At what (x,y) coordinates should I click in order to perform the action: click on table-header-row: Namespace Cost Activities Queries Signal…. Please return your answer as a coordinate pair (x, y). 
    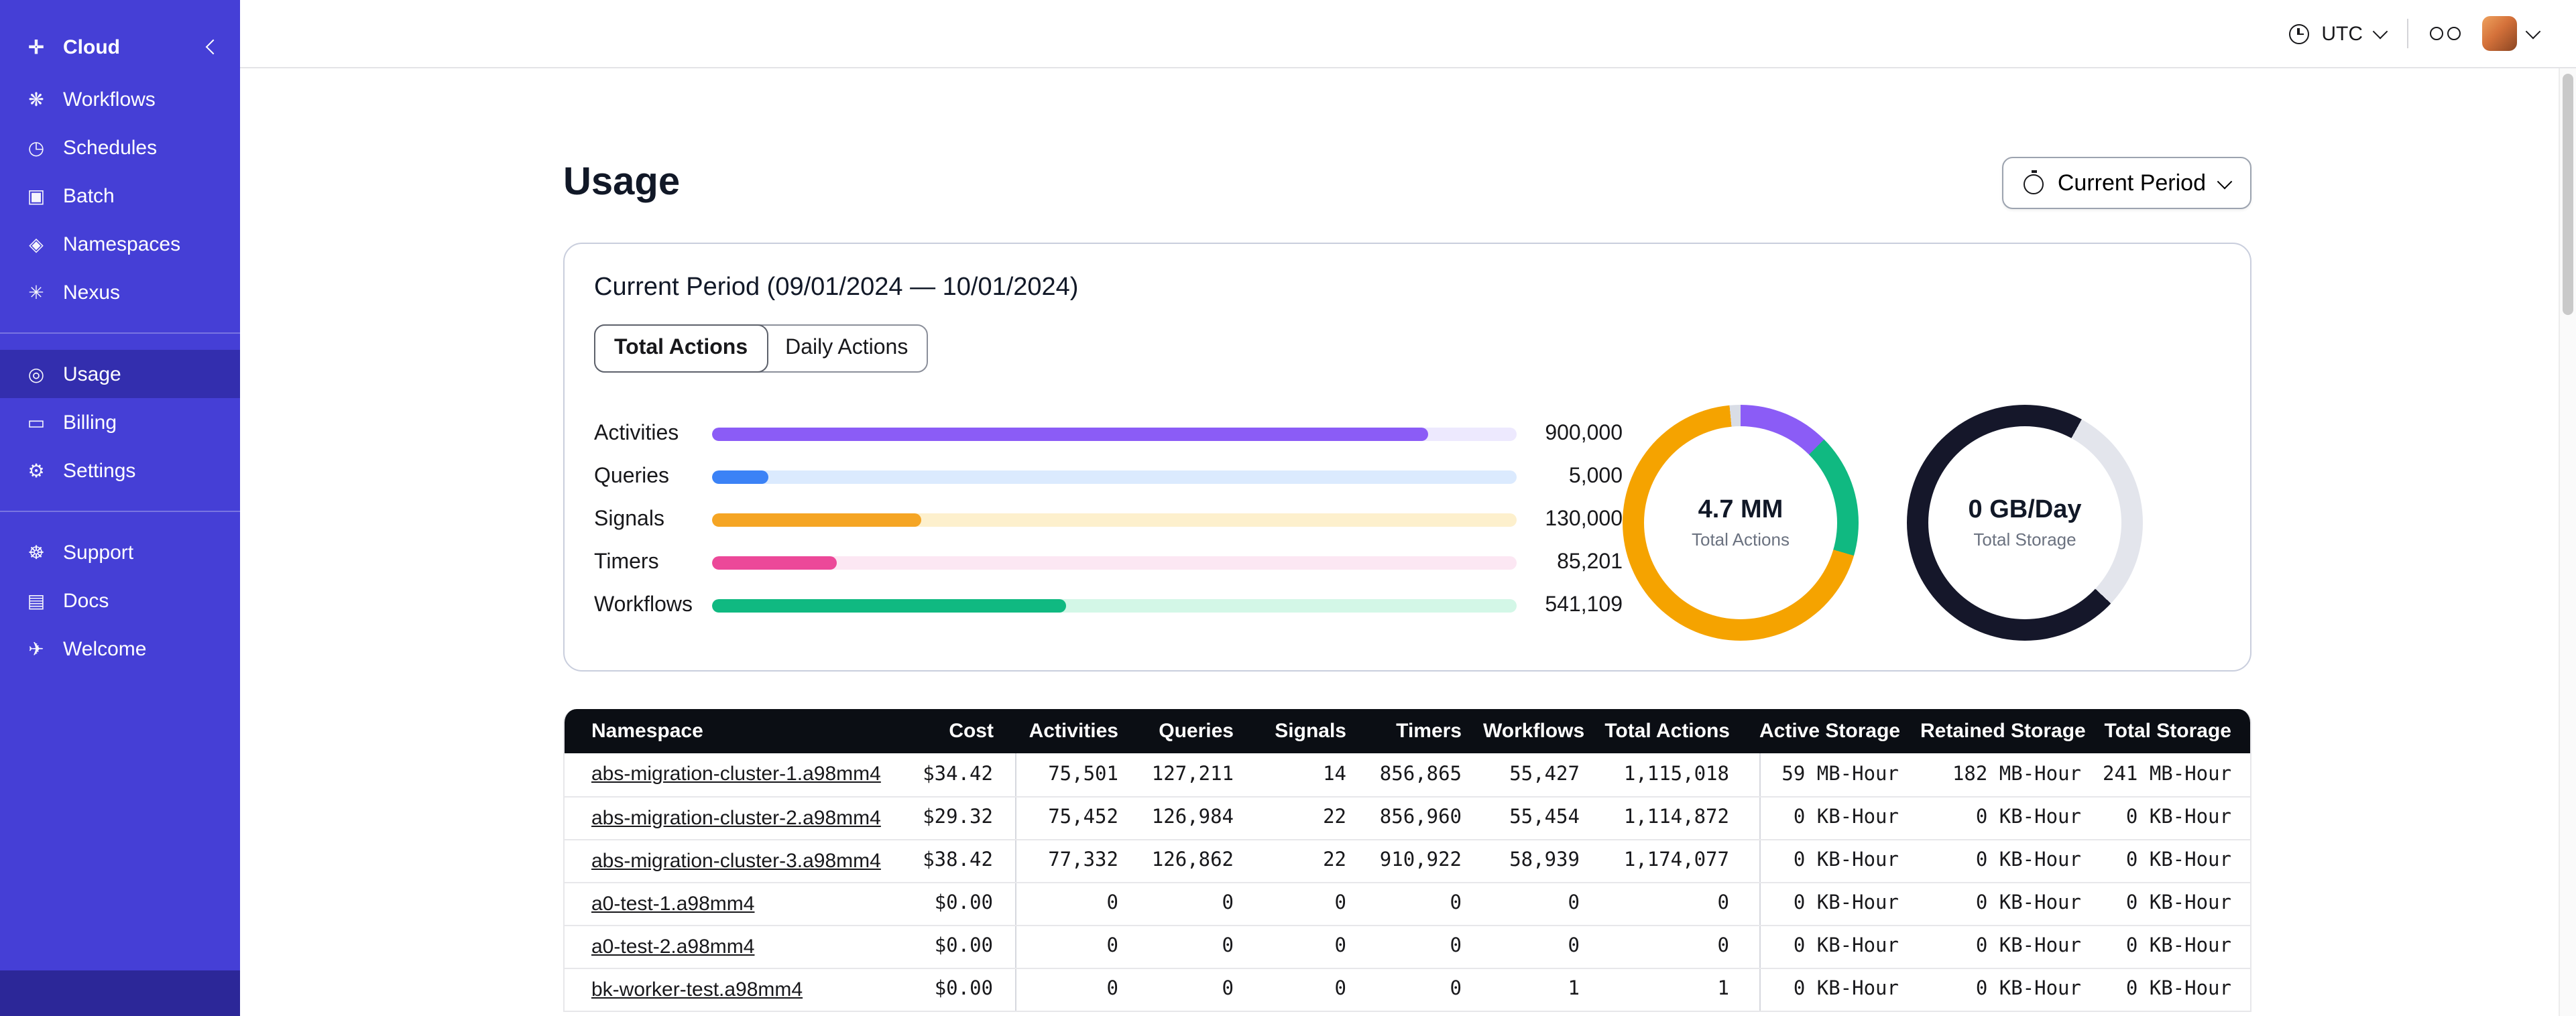
    Looking at the image, I should click on (1407, 731).